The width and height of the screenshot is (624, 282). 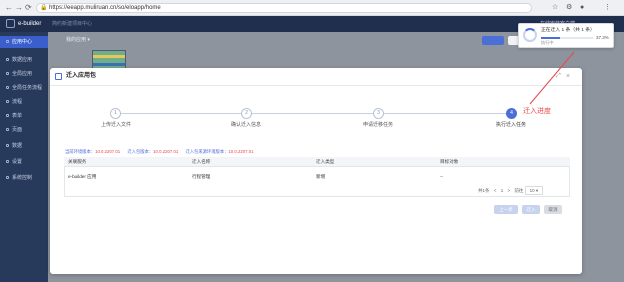 What do you see at coordinates (81, 76) in the screenshot?
I see `dialog-title: 迁入应用包` at bounding box center [81, 76].